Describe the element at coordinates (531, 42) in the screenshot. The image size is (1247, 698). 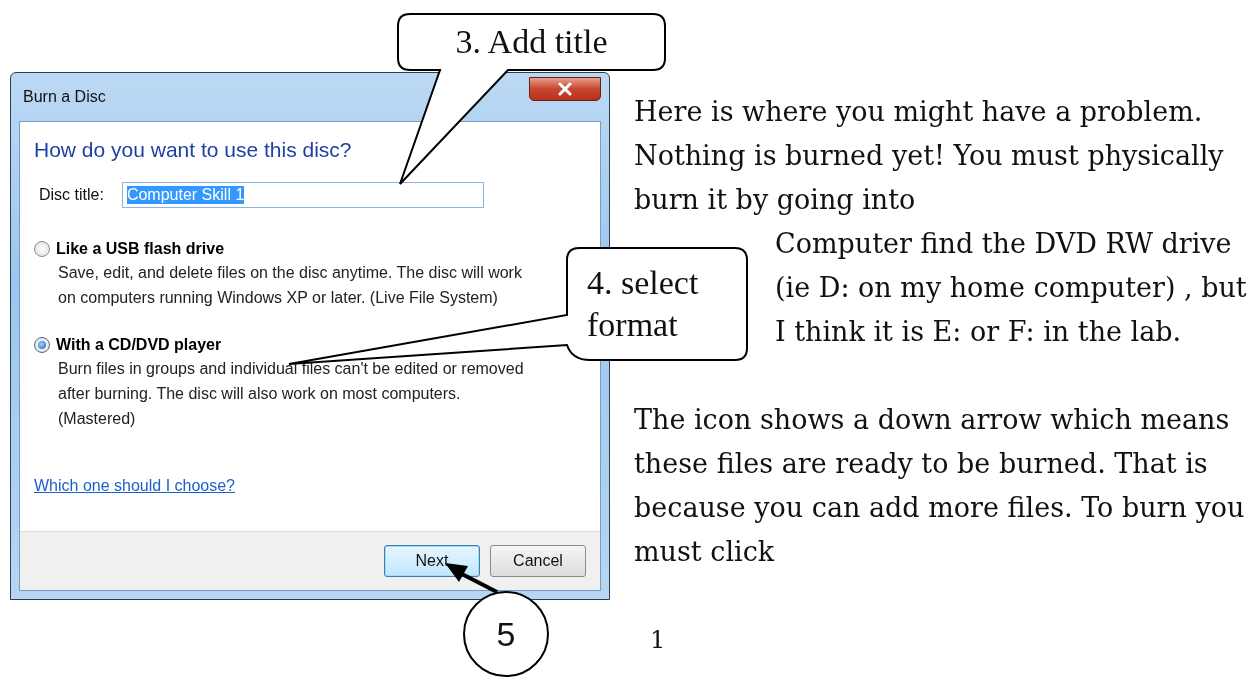
I see `callout-text: 3. Add title` at that location.